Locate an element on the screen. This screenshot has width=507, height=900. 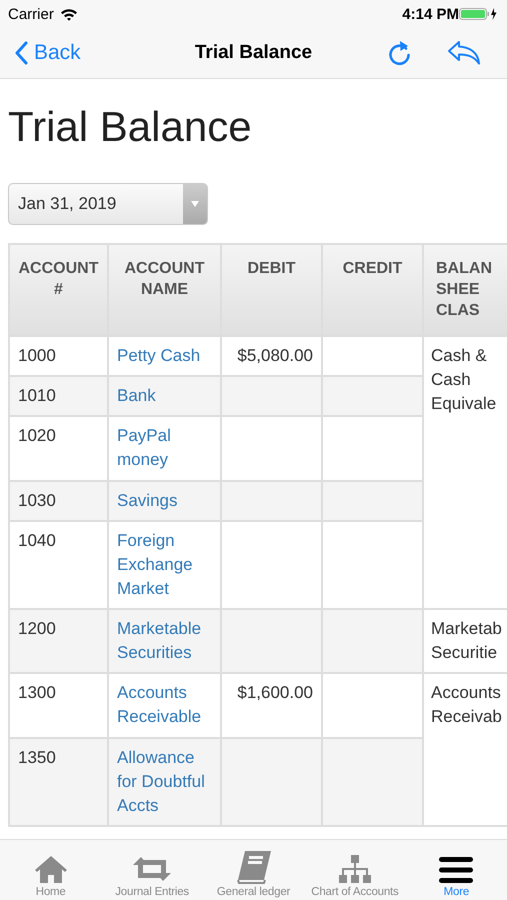
table-cell: 1030 is located at coordinates (58, 500).